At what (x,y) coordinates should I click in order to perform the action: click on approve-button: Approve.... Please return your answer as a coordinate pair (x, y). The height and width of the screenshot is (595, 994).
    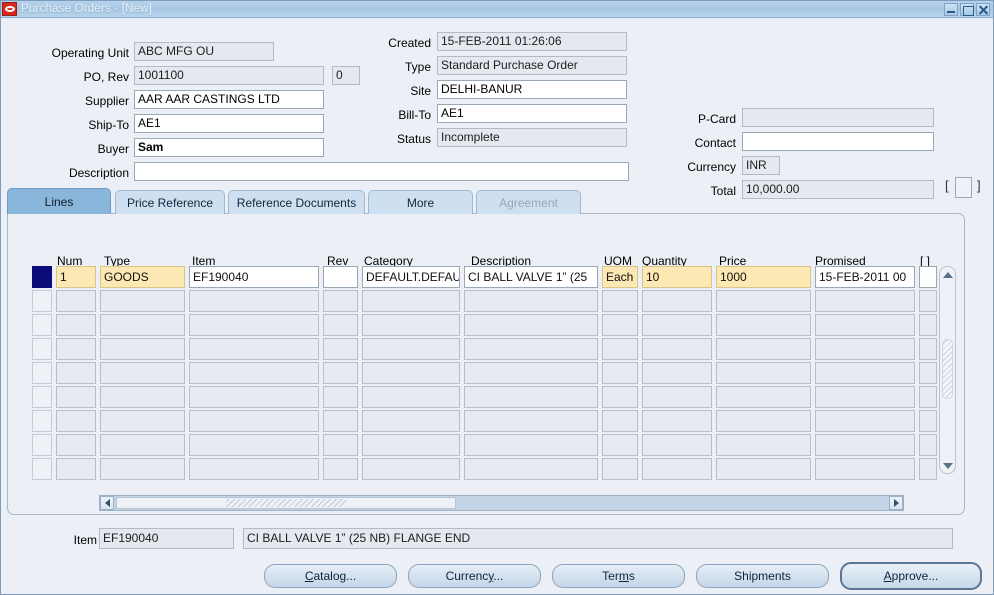
    Looking at the image, I should click on (911, 576).